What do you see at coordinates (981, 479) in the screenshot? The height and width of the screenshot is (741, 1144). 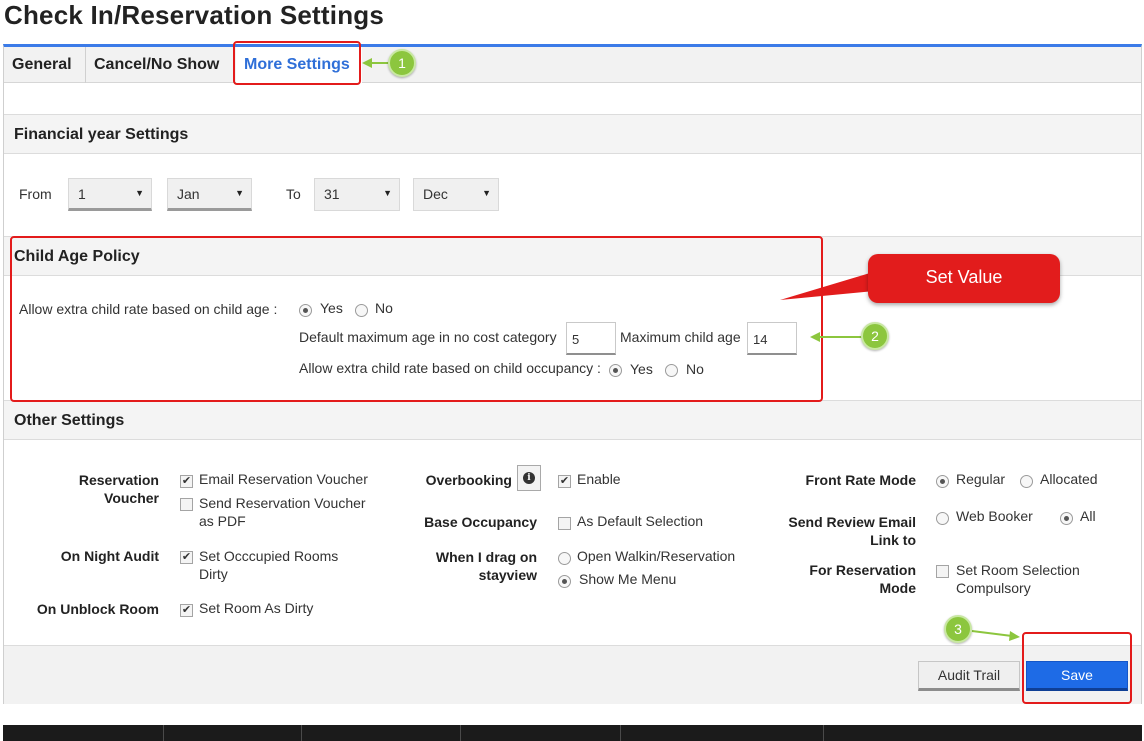 I see `regular-label: Regular` at bounding box center [981, 479].